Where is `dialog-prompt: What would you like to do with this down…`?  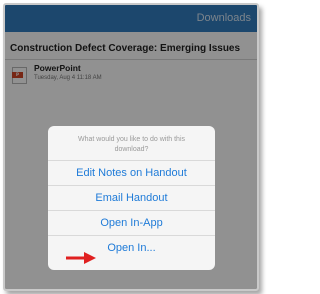
dialog-prompt: What would you like to do with this down… is located at coordinates (131, 144).